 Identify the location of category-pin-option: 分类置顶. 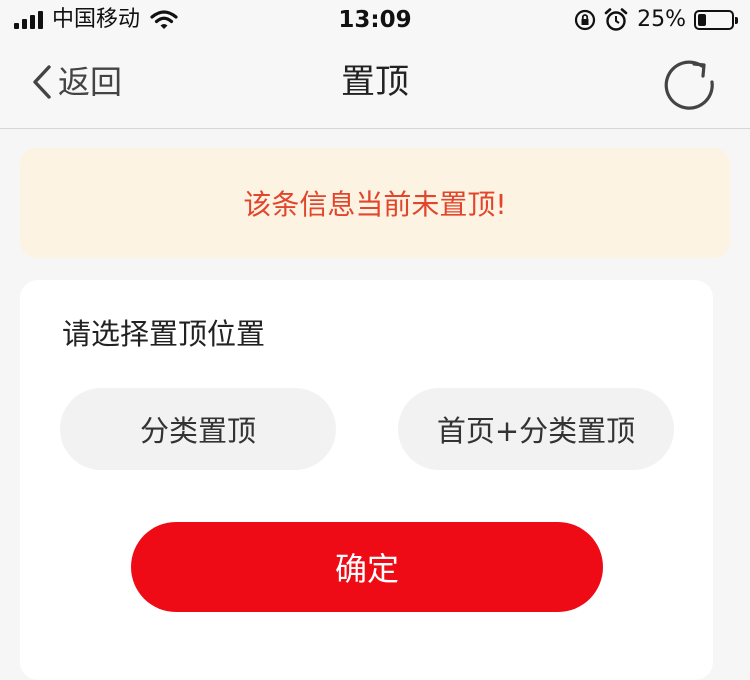
(198, 429).